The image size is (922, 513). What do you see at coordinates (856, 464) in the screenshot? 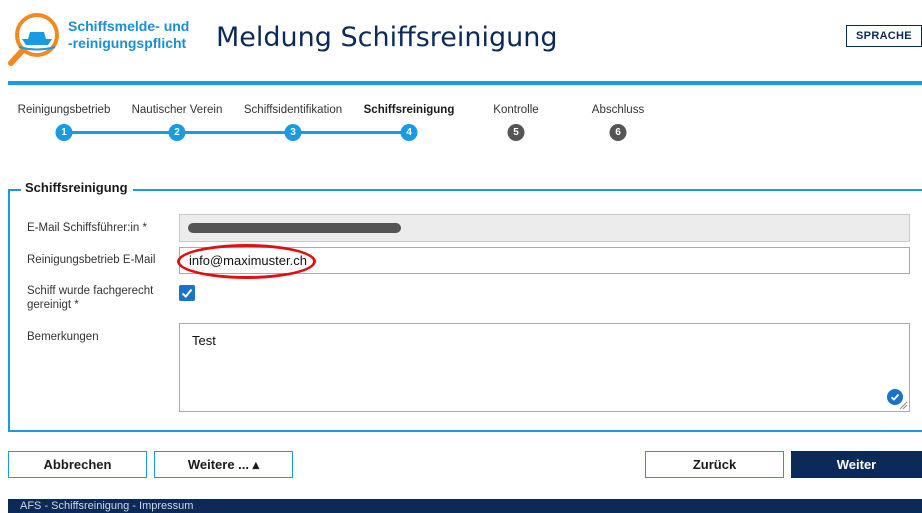
I see `next-button: Weiter` at bounding box center [856, 464].